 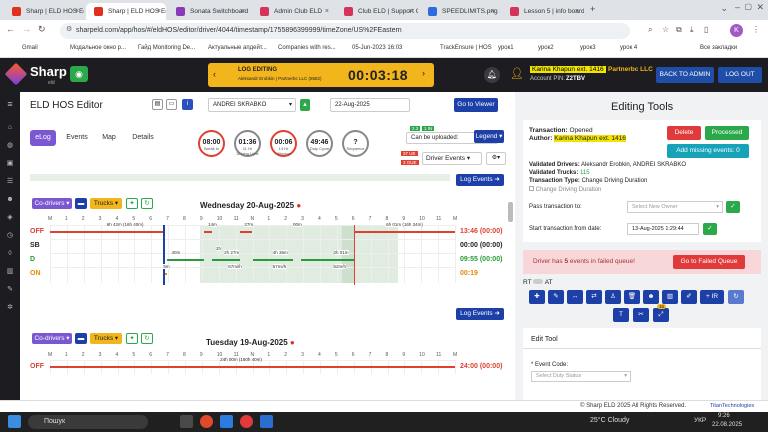 What do you see at coordinates (661, 315) in the screenshot?
I see `expand-icon: ⤢` at bounding box center [661, 315].